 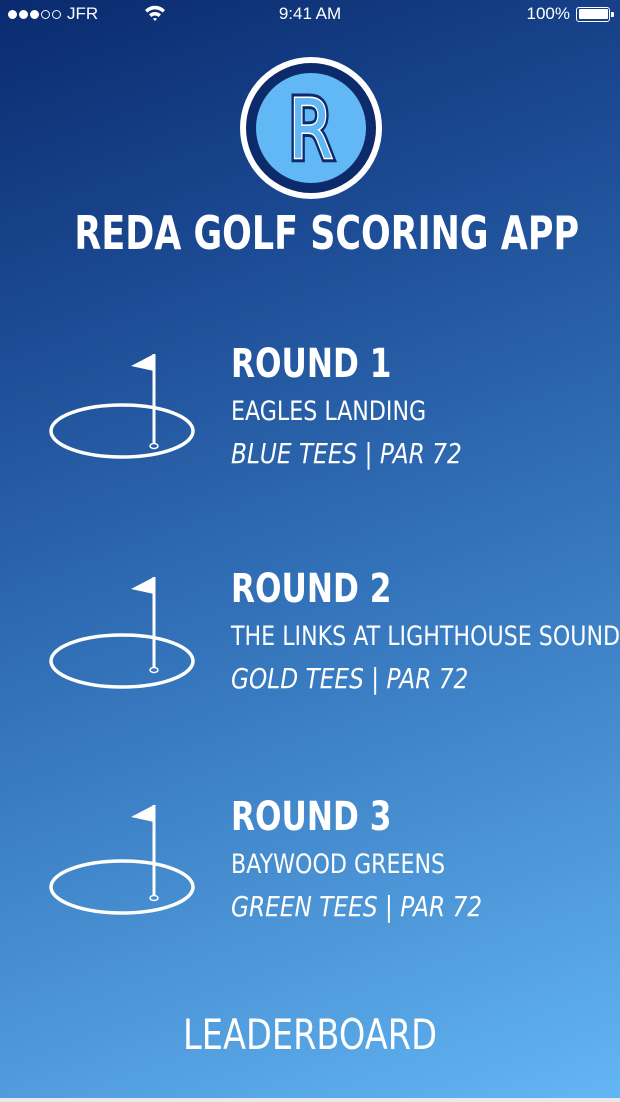 What do you see at coordinates (311, 589) in the screenshot?
I see `round-title: ROUND 2` at bounding box center [311, 589].